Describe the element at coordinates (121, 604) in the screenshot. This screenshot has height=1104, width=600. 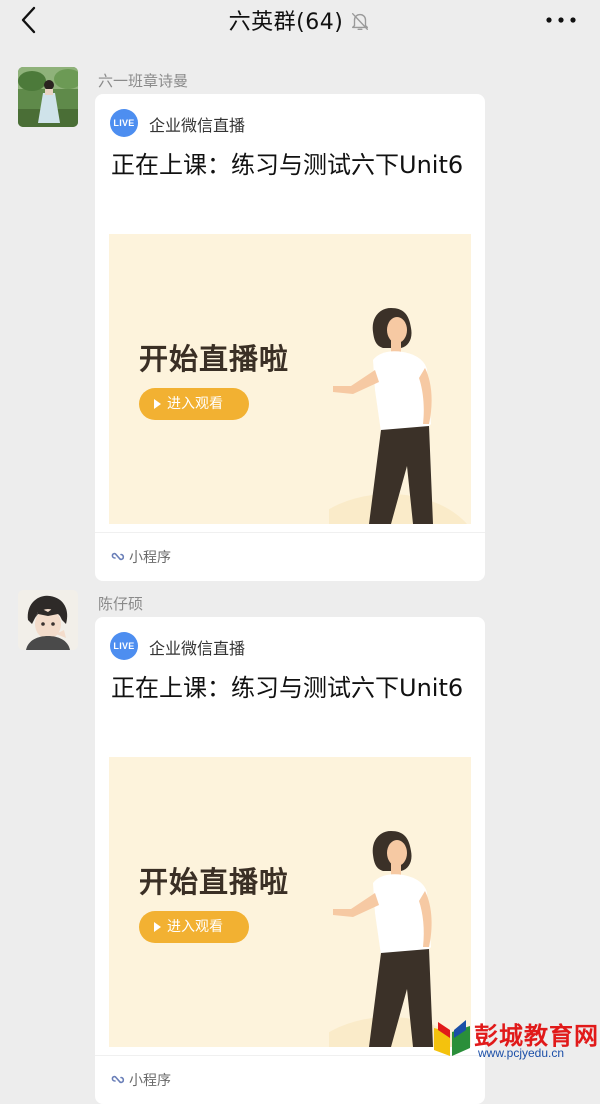
I see `sender-name: 陈仔硕` at that location.